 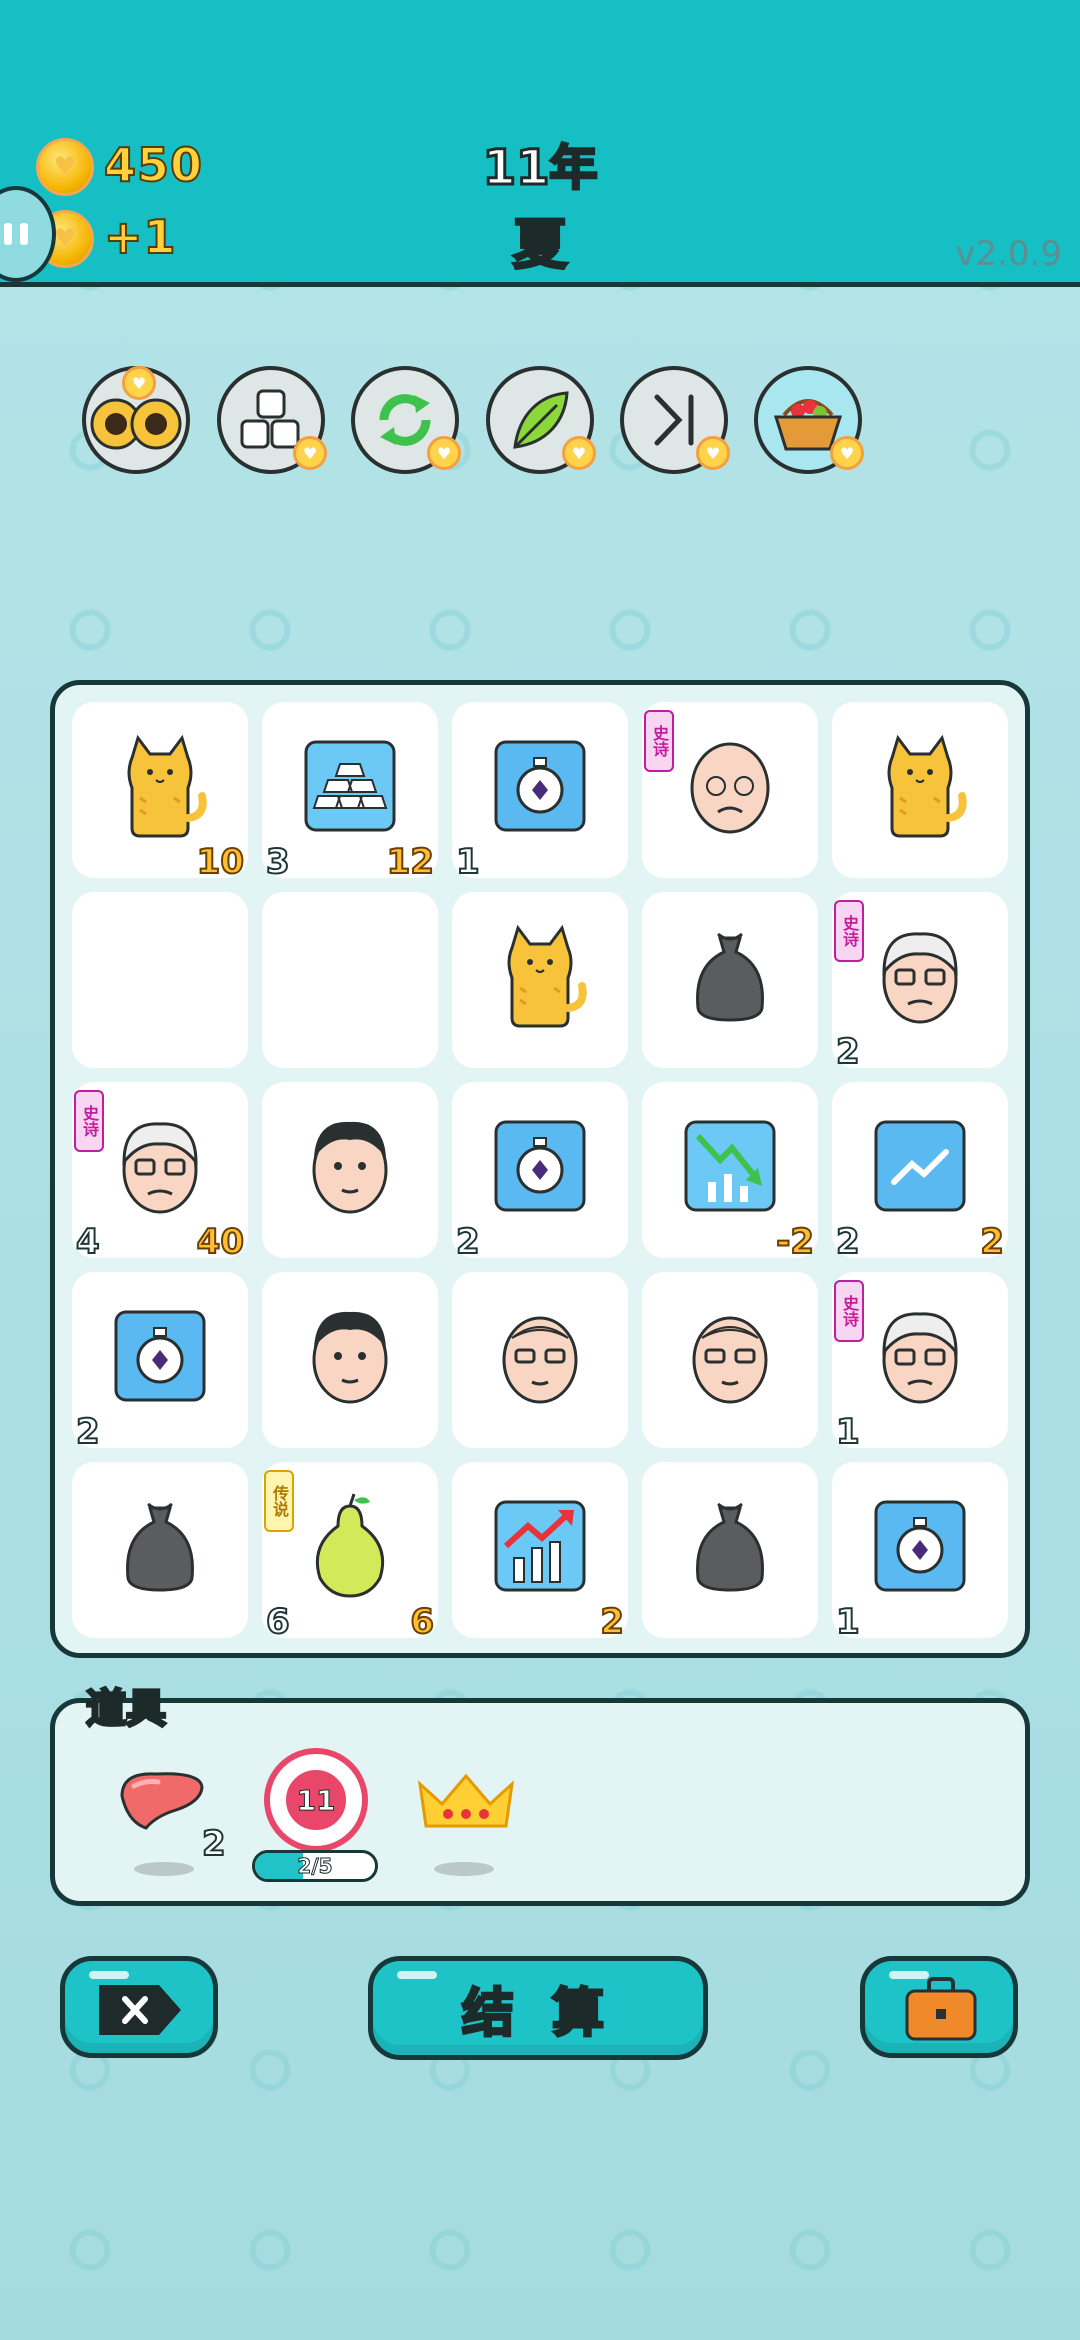 I want to click on version-label: v2.0.9, so click(x=1008, y=254).